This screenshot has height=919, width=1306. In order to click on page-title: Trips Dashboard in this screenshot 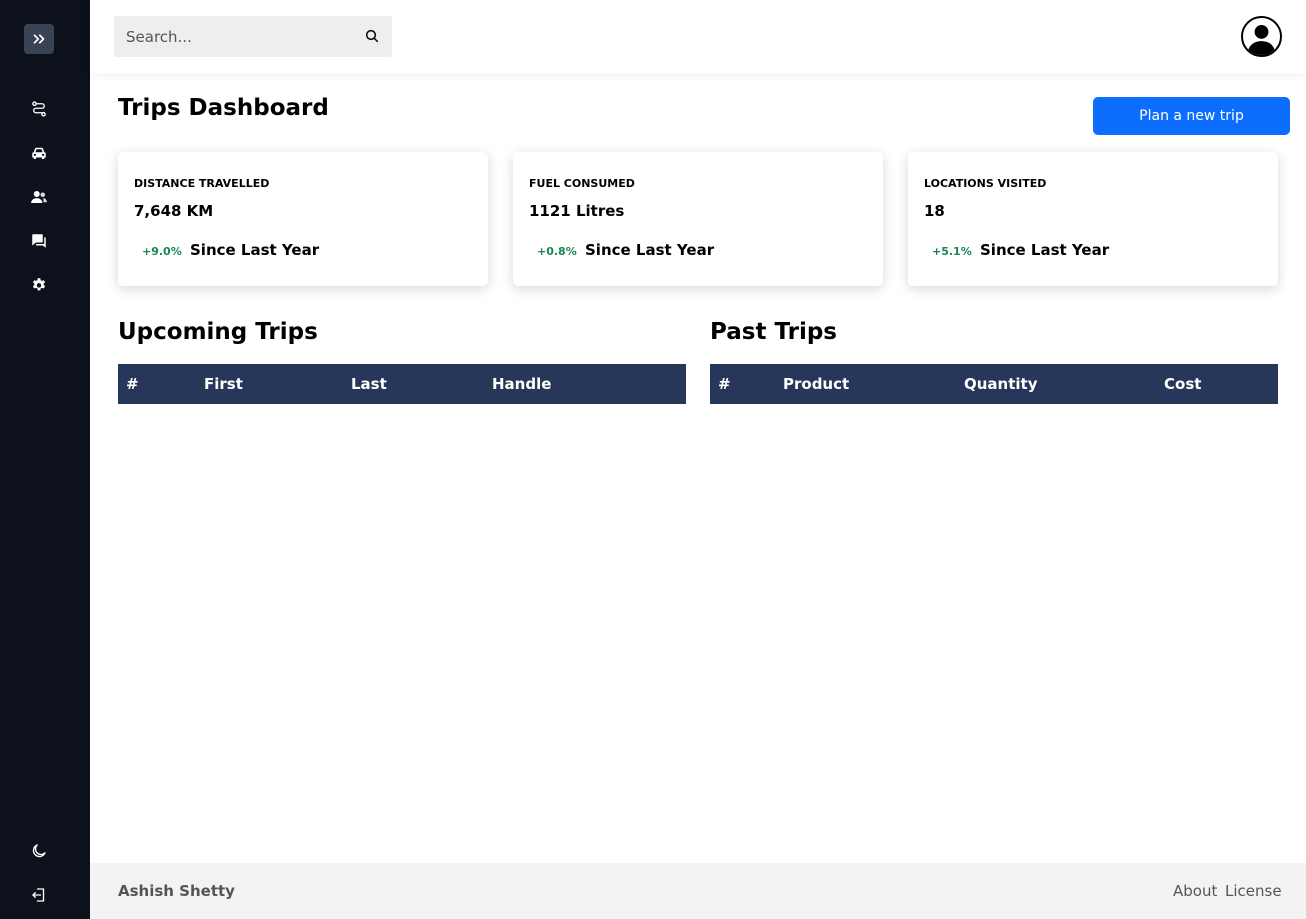, I will do `click(223, 108)`.